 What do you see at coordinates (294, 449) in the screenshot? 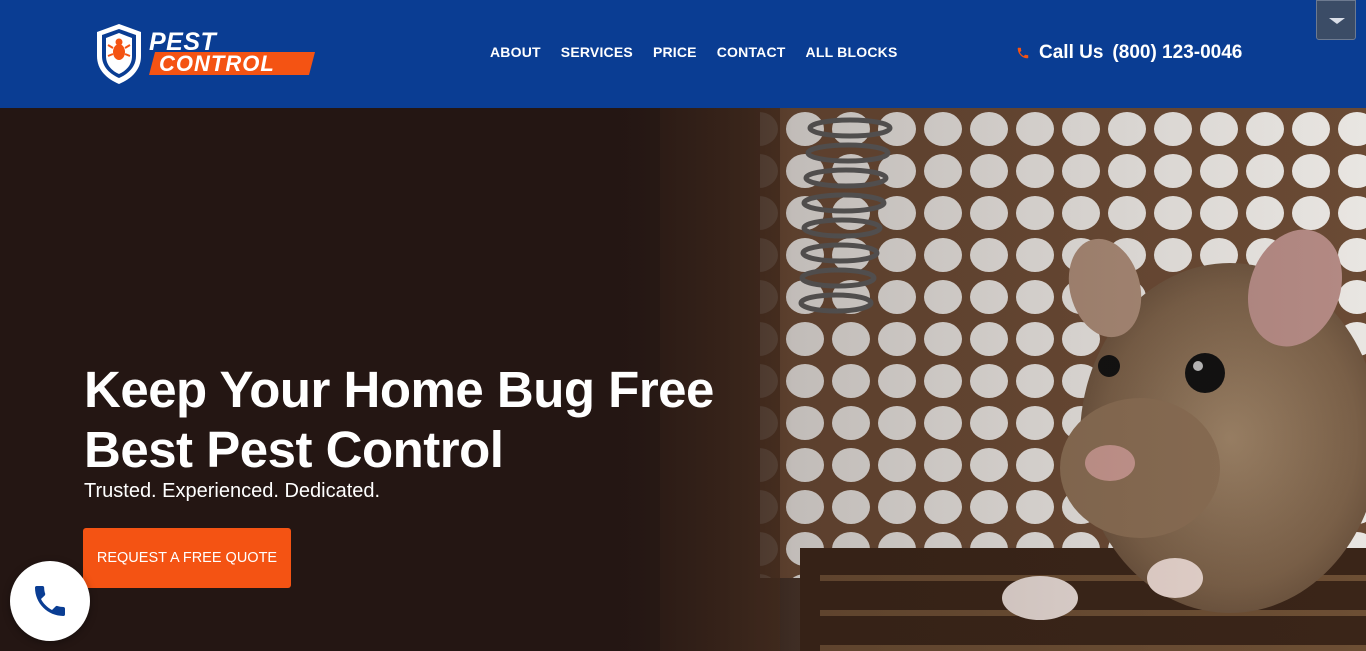
I see `headline-line-2: Best Pest Control` at bounding box center [294, 449].